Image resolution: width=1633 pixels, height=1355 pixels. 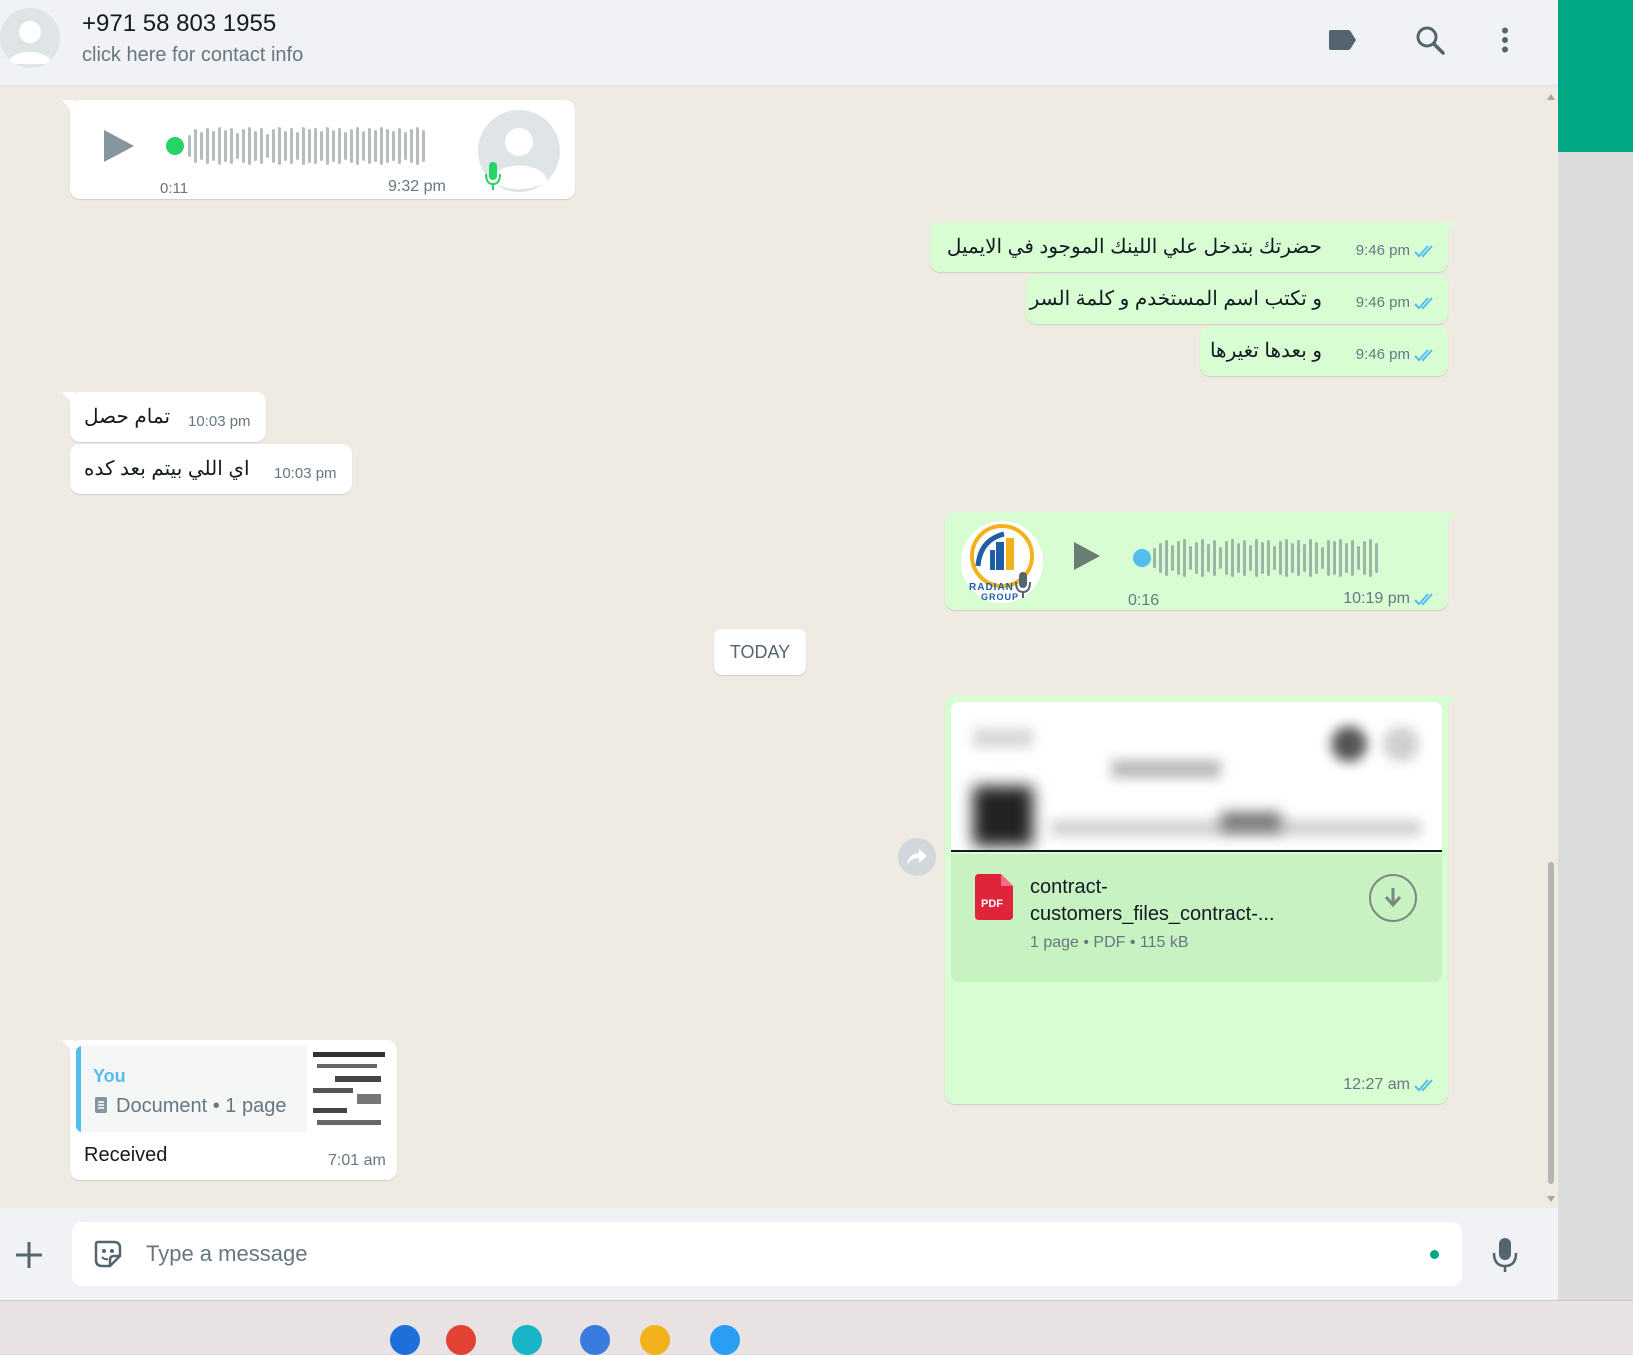 What do you see at coordinates (1434, 1254) in the screenshot?
I see `status-dot` at bounding box center [1434, 1254].